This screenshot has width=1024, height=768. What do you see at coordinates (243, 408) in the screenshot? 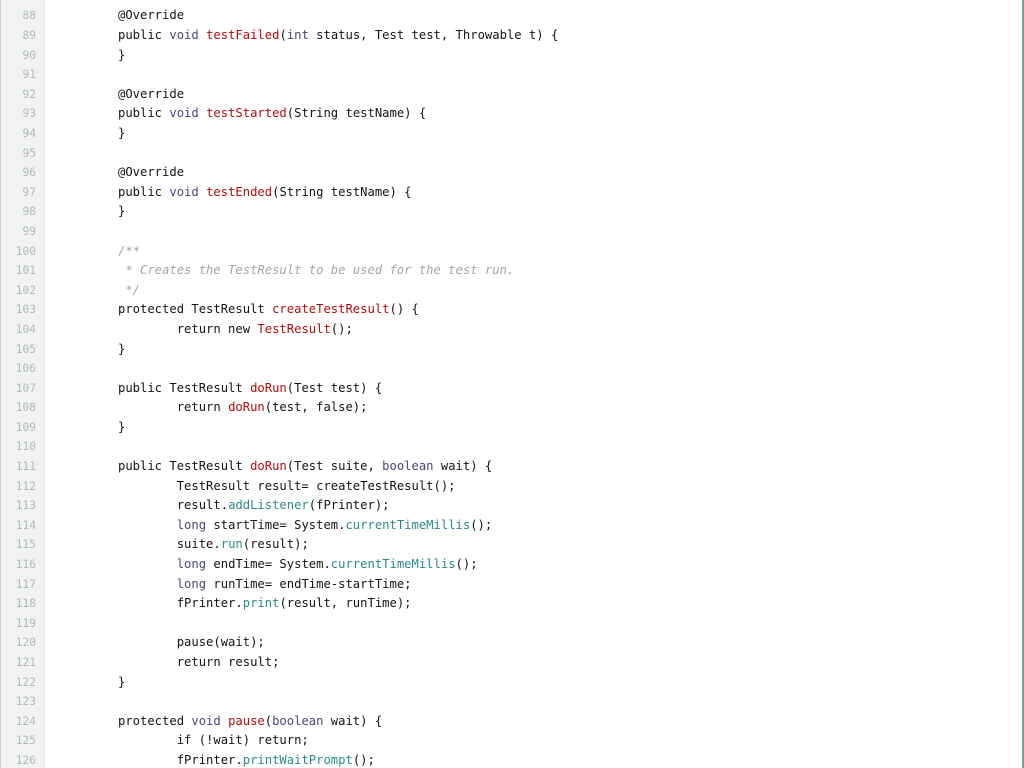
I see `code-text: return doRun(test, false);` at bounding box center [243, 408].